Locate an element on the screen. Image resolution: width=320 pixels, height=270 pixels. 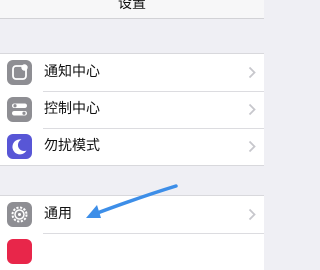
settings-row-display is located at coordinates (132, 251).